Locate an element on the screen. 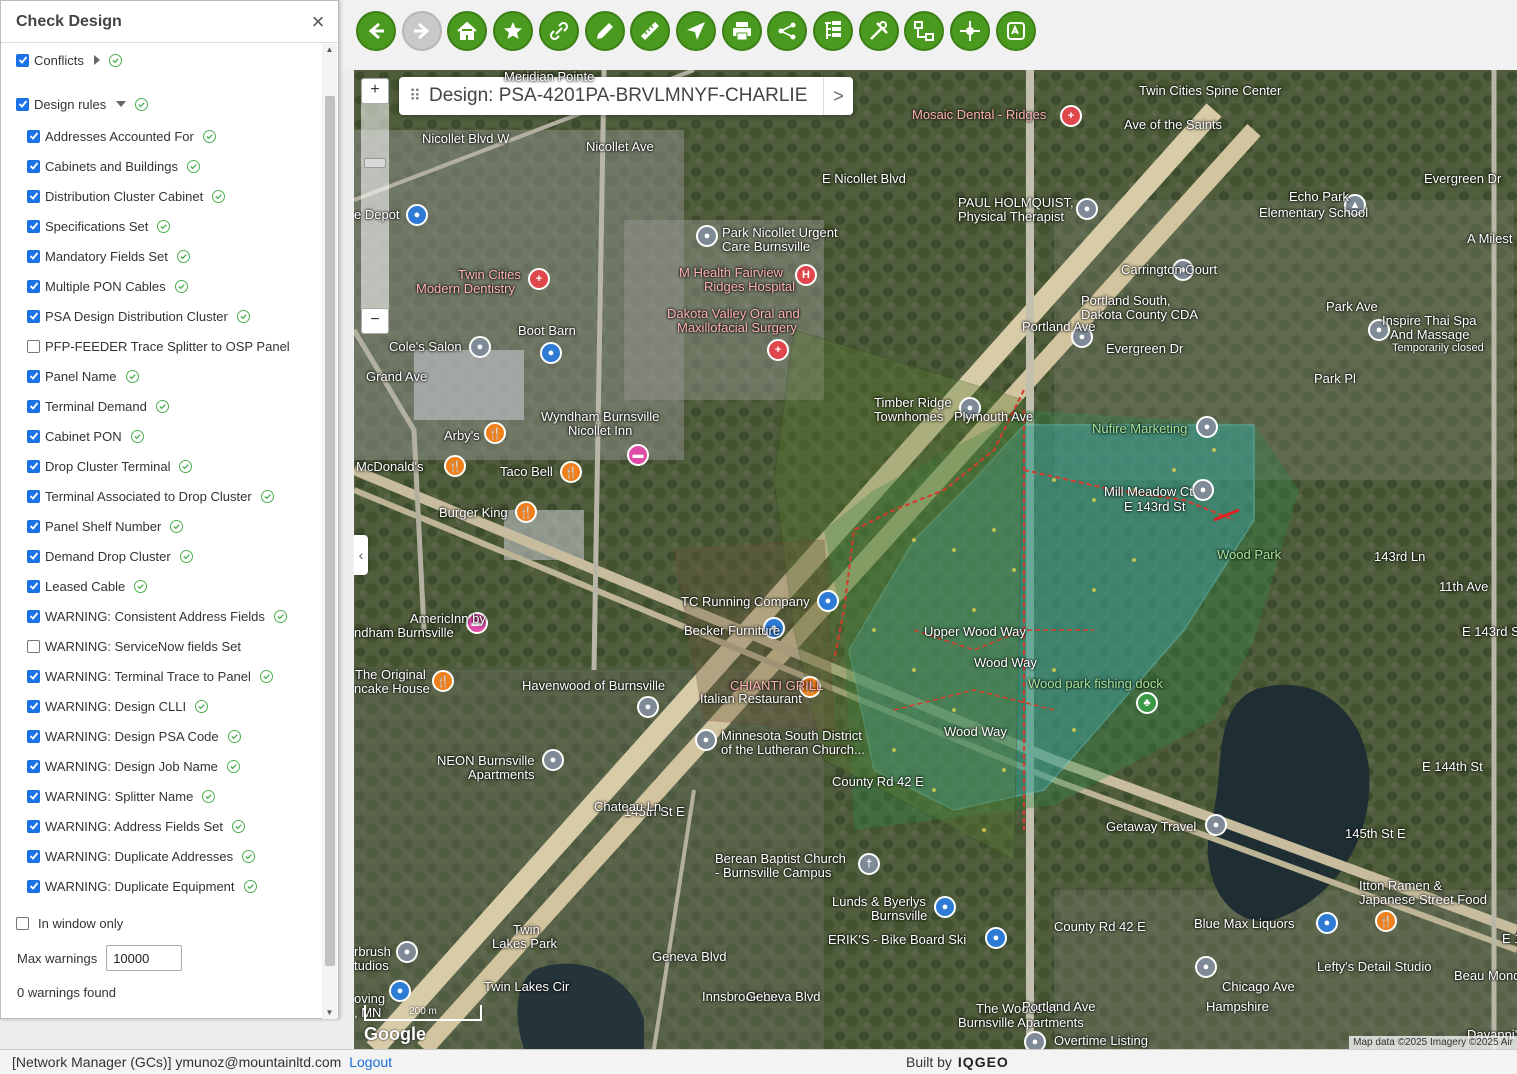 Image resolution: width=1517 pixels, height=1074 pixels. link-button is located at coordinates (558, 31).